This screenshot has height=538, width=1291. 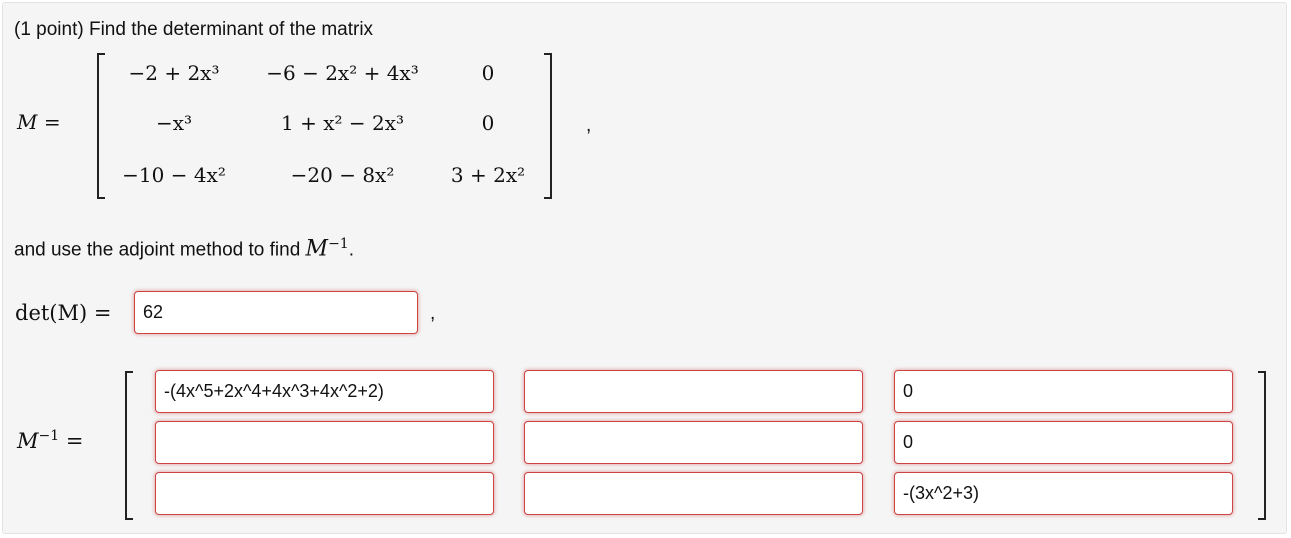 I want to click on det-label: det(M) =, so click(x=63, y=313).